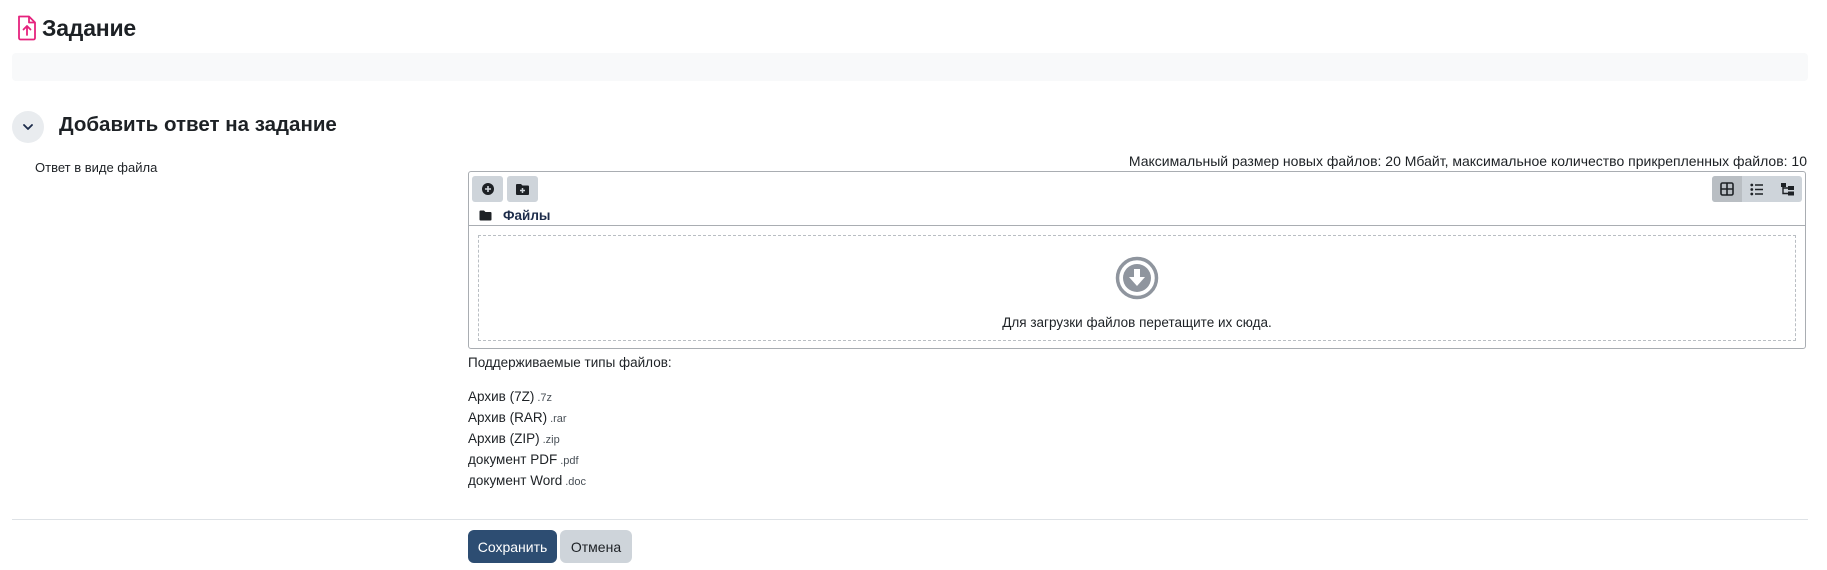 The width and height of the screenshot is (1827, 570). I want to click on grid-view-button, so click(1727, 189).